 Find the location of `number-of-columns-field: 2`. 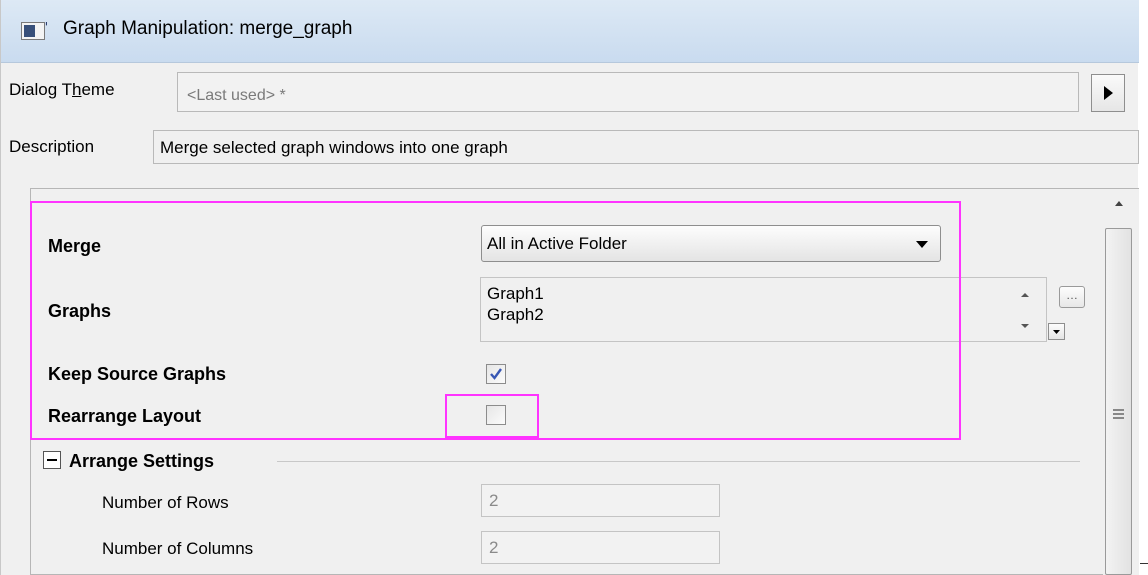

number-of-columns-field: 2 is located at coordinates (600, 547).